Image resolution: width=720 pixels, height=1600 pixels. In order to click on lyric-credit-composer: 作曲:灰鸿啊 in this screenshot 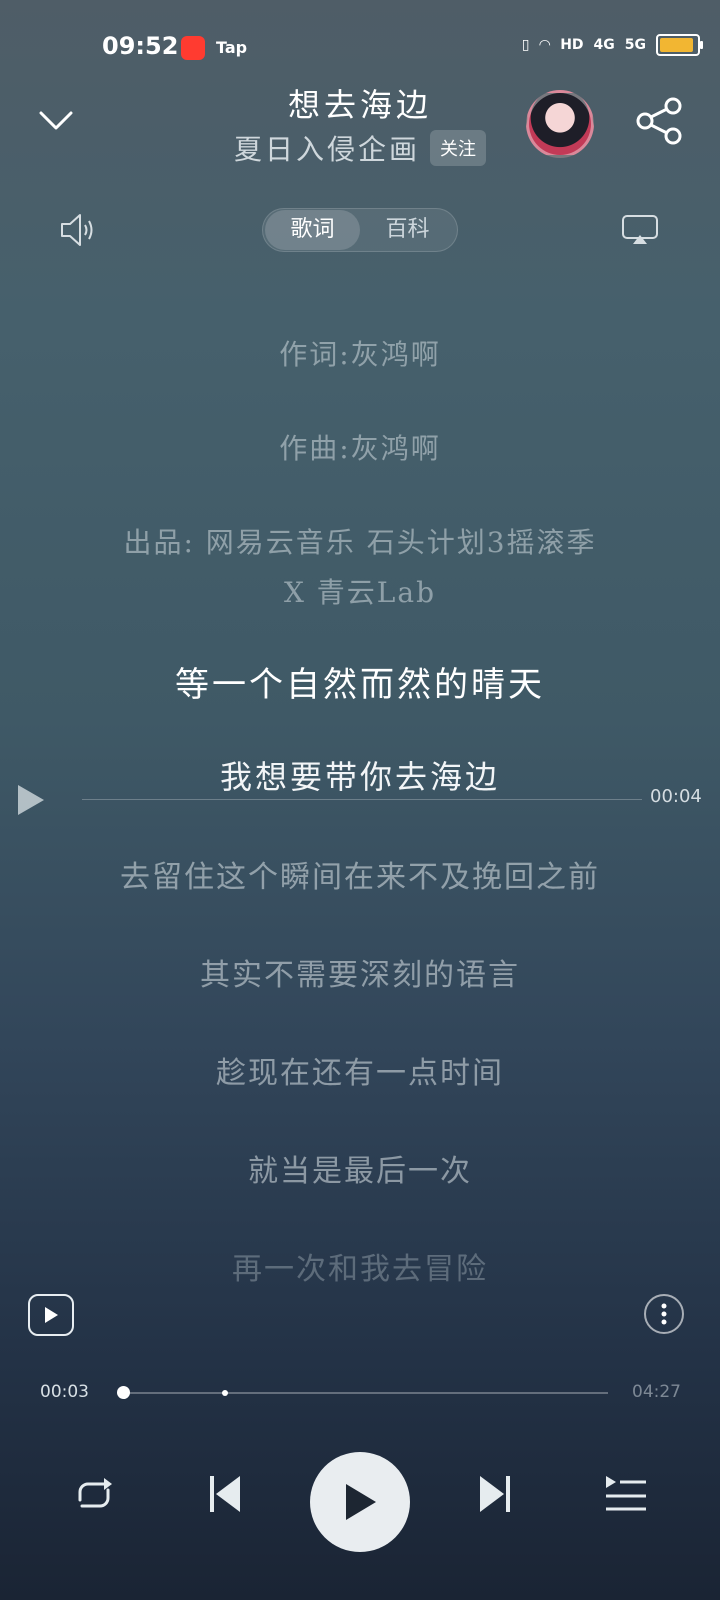, I will do `click(360, 448)`.